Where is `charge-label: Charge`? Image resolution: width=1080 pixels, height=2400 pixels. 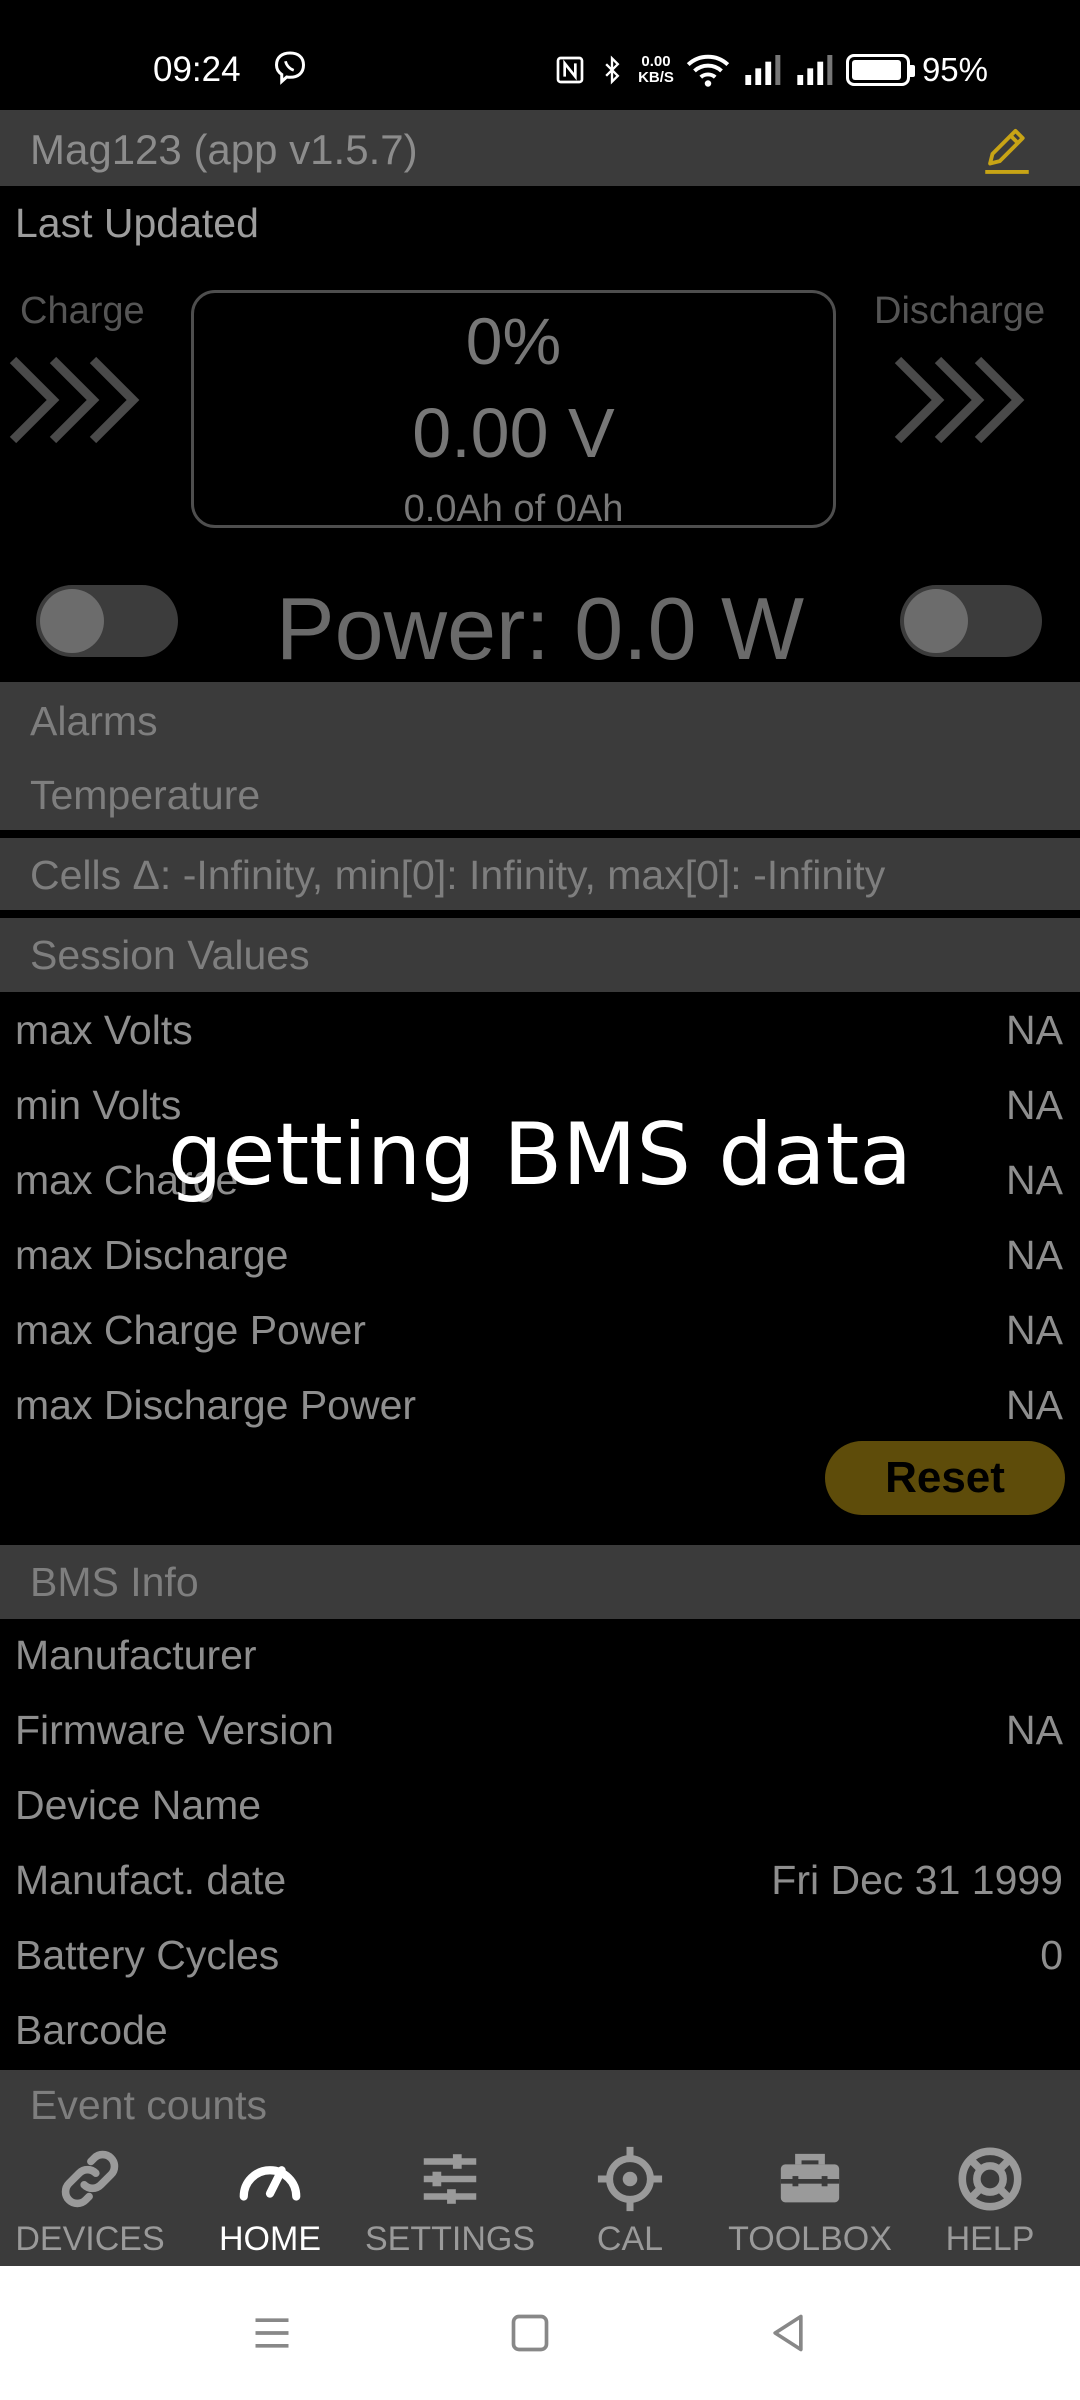
charge-label: Charge is located at coordinates (82, 311).